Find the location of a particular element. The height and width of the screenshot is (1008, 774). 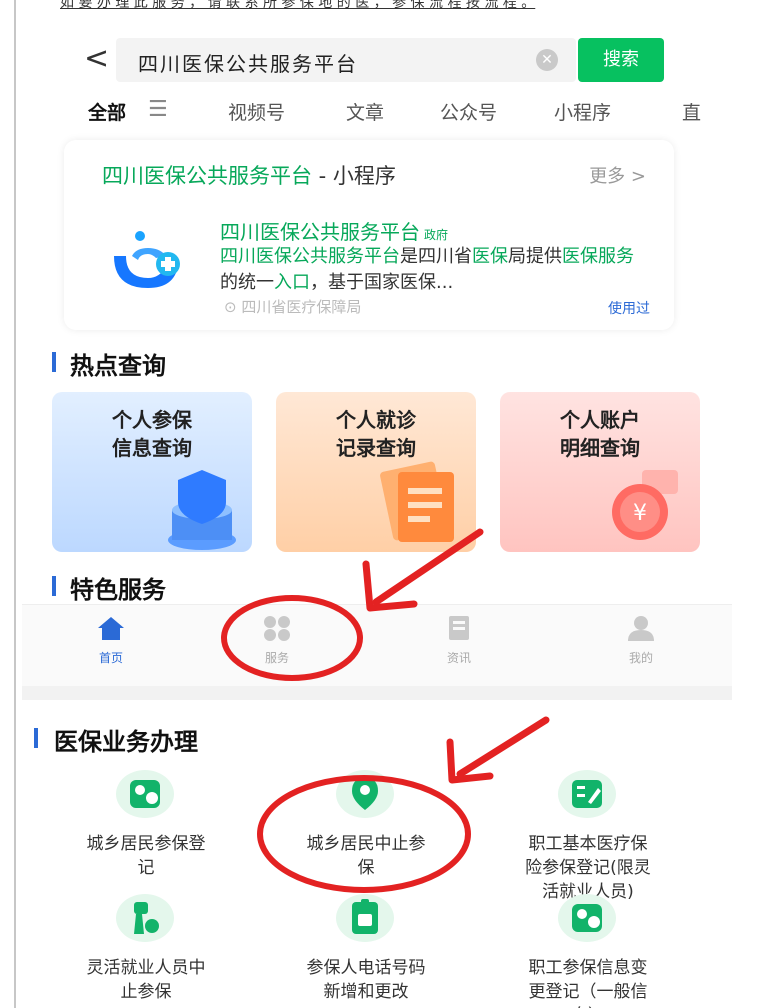

bottom-nav: 首页 服务 资讯 我的 is located at coordinates (377, 645).